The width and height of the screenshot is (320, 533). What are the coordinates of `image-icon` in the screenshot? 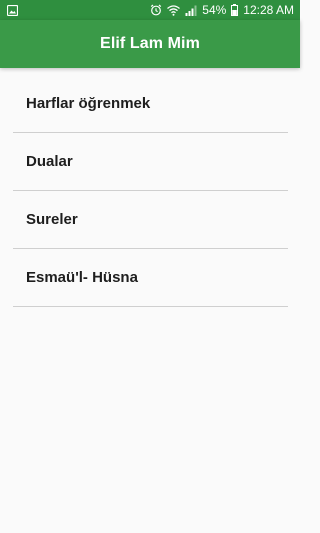 It's located at (12, 10).